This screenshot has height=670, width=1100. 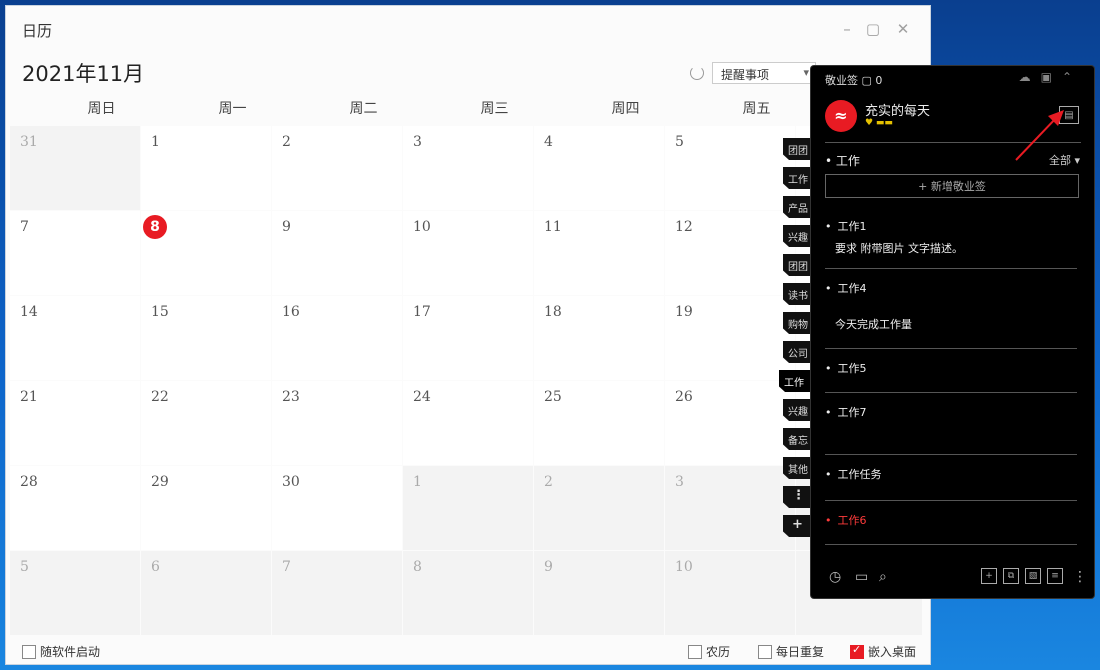 What do you see at coordinates (697, 73) in the screenshot?
I see `refresh-icon` at bounding box center [697, 73].